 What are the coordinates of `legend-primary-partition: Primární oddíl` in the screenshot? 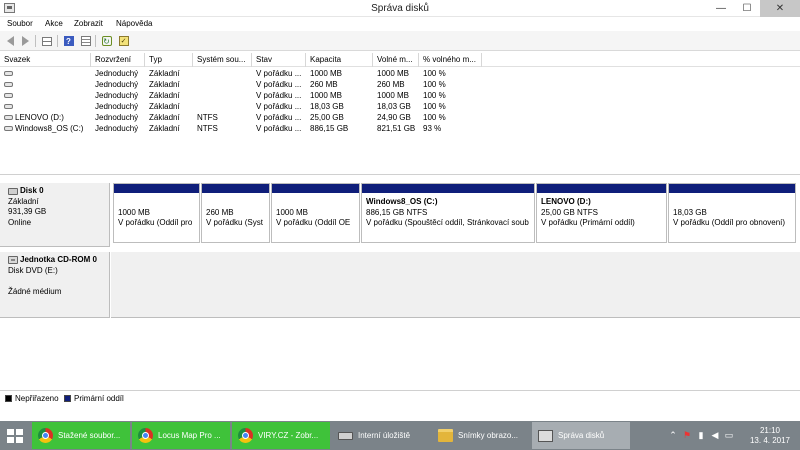 It's located at (94, 398).